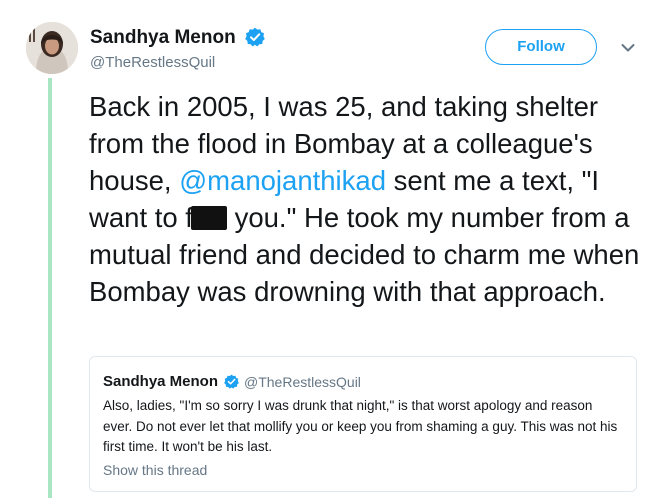 This screenshot has height=498, width=670. I want to click on mention-link: @manojanthikad, so click(282, 180).